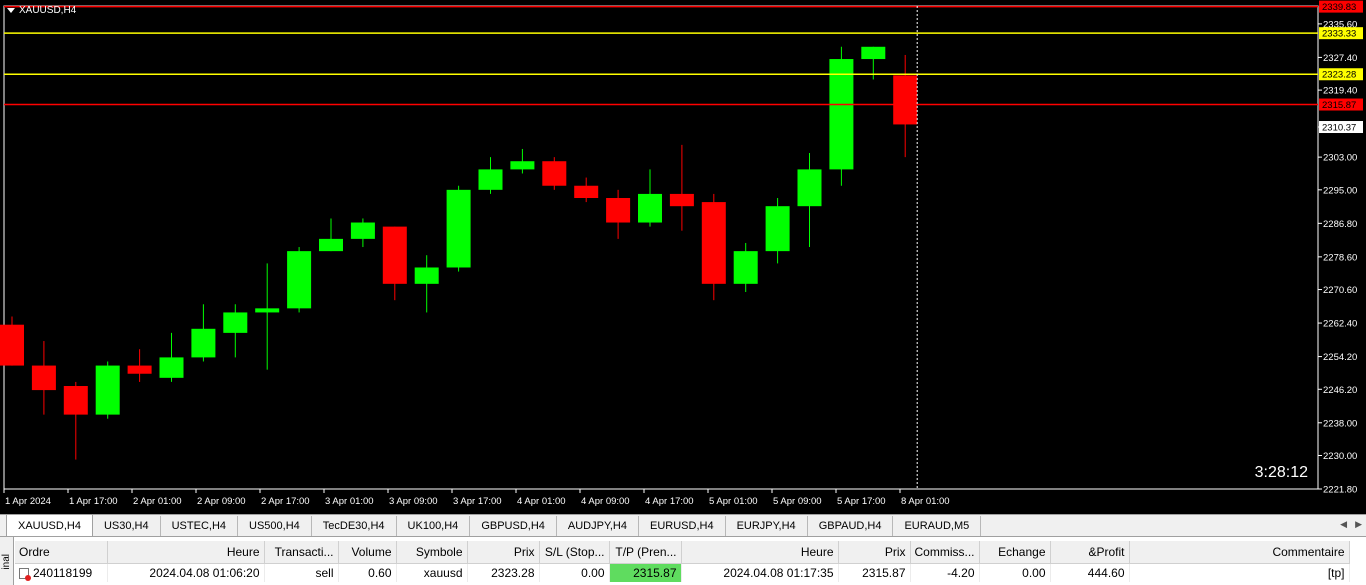  What do you see at coordinates (669, 501) in the screenshot?
I see `time-tick-label: 4 Apr 17:00` at bounding box center [669, 501].